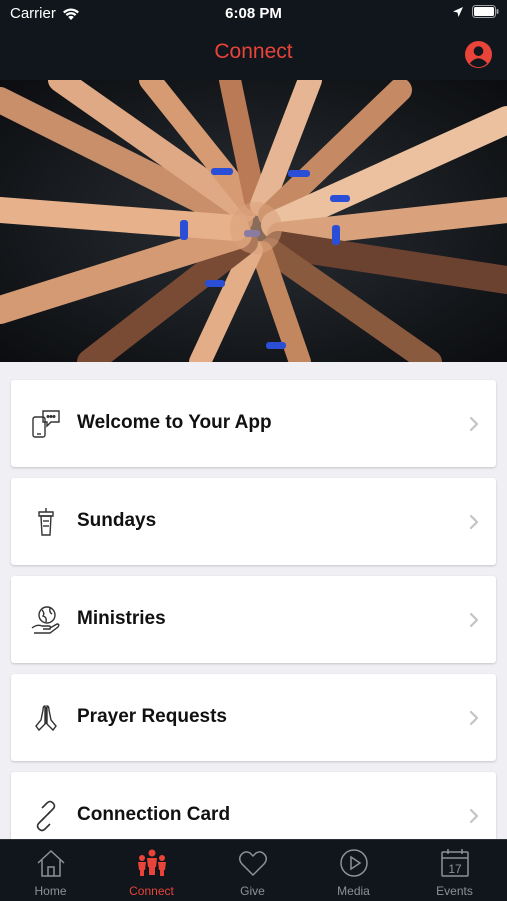 This screenshot has height=901, width=507. Describe the element at coordinates (478, 54) in the screenshot. I see `user-icon` at that location.